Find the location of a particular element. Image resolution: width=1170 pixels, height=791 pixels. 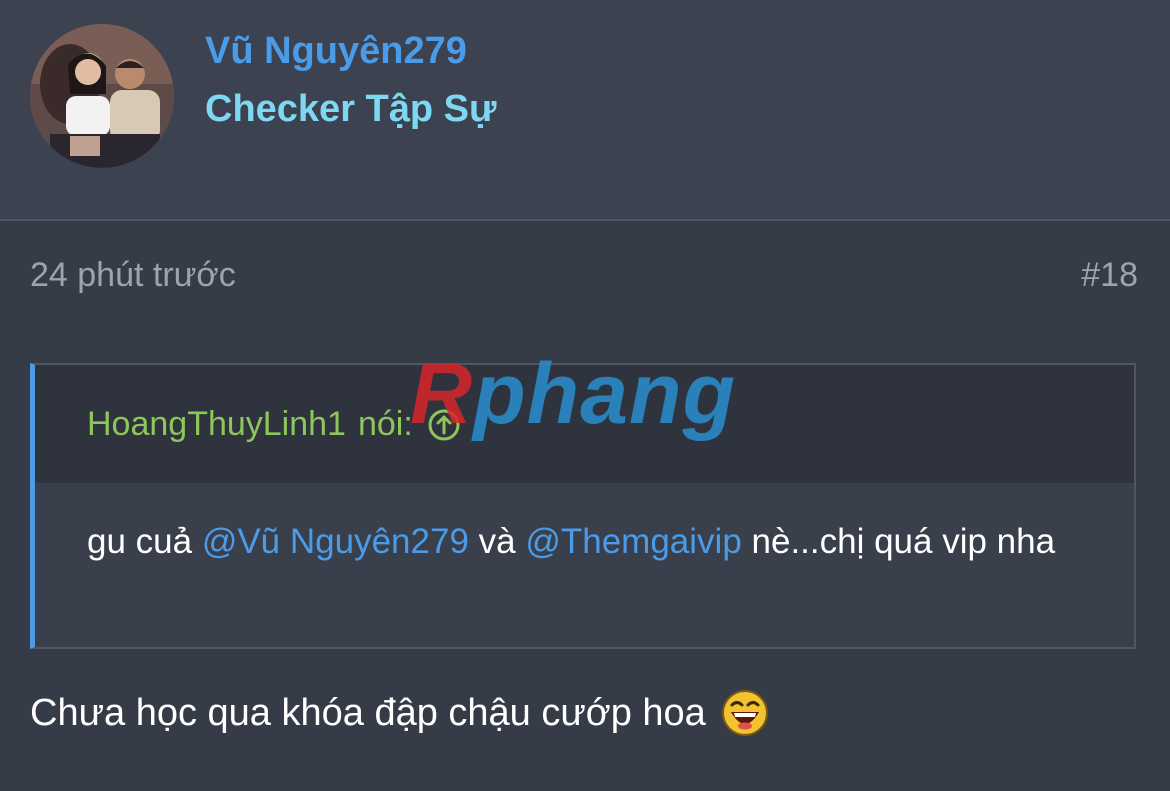

post-message: Chưa học qua khóa đập chậu cướp hoa is located at coordinates (400, 713).